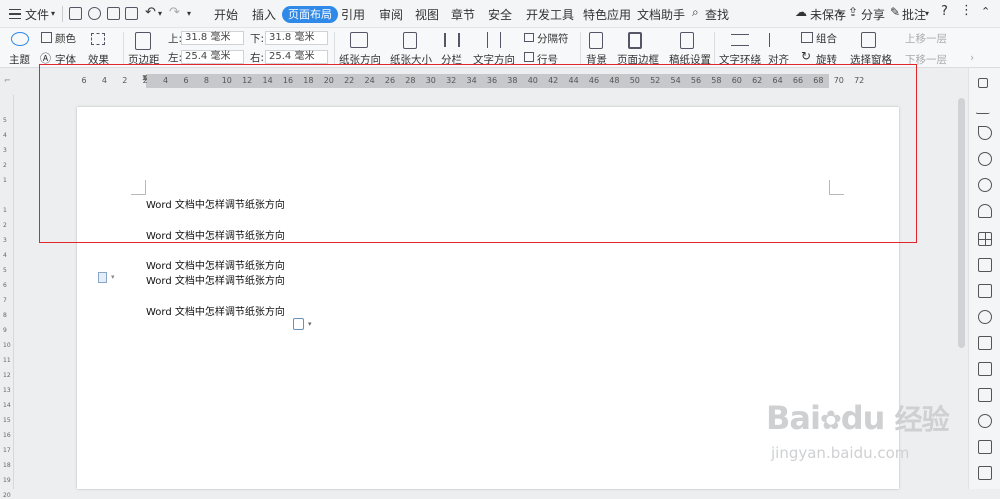 The image size is (1000, 499). I want to click on image-icon, so click(985, 473).